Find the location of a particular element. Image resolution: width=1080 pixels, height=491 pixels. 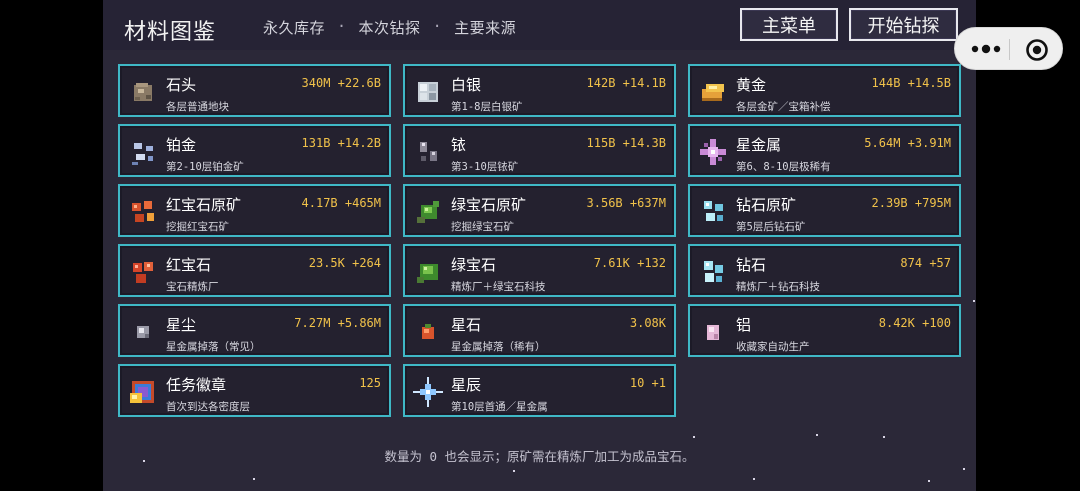

material-source: 星金属掉落（常见） is located at coordinates (213, 347).